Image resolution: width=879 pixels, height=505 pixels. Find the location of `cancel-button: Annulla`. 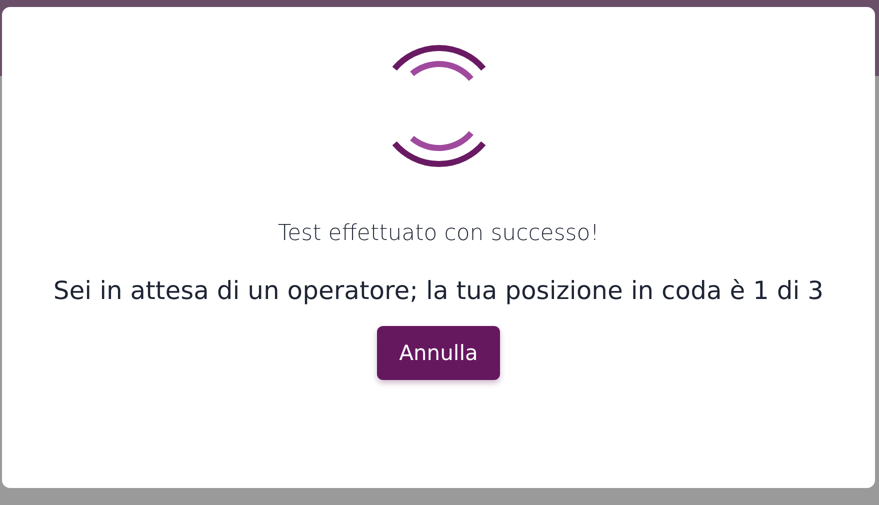

cancel-button: Annulla is located at coordinates (438, 353).